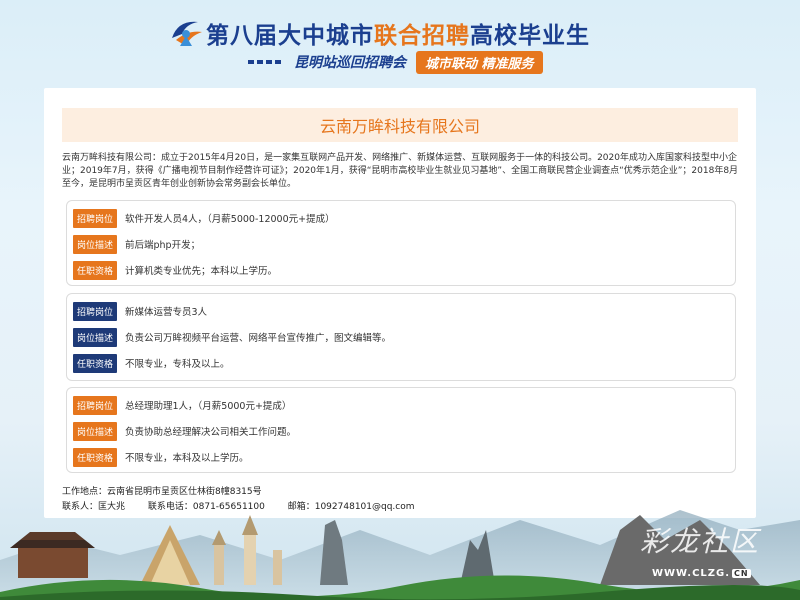 This screenshot has width=800, height=600. What do you see at coordinates (187, 458) in the screenshot?
I see `job-requirements-text: 不限专业，本科及以上学历。` at bounding box center [187, 458].